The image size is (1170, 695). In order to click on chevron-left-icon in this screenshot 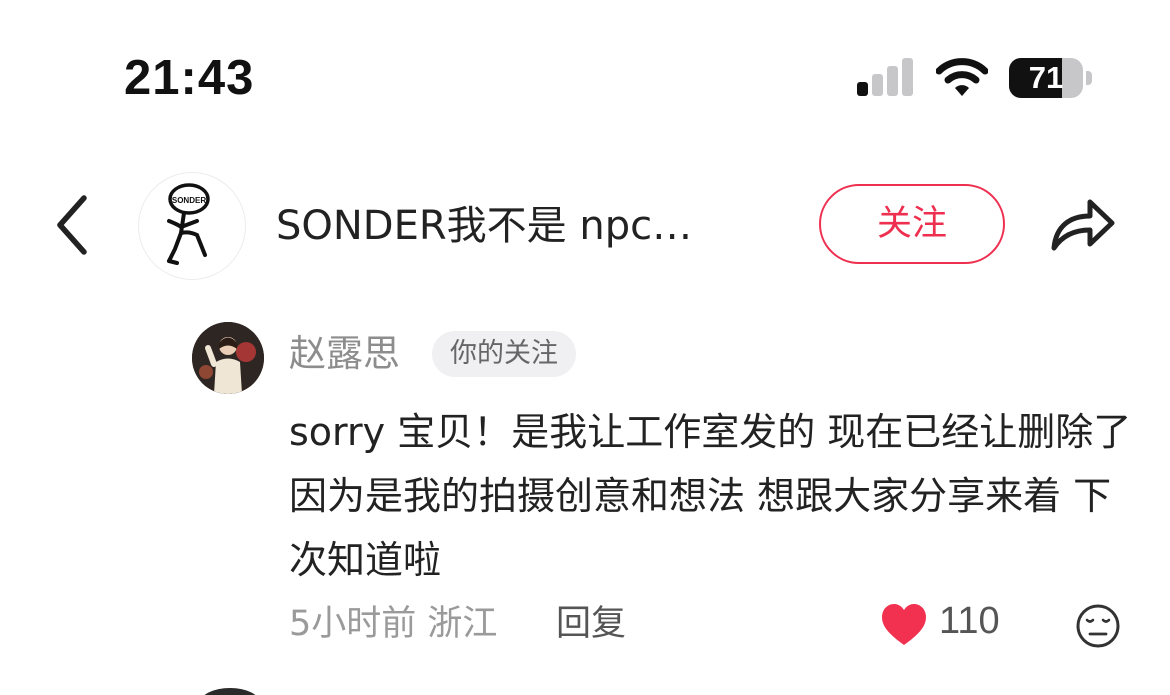, I will do `click(73, 225)`.